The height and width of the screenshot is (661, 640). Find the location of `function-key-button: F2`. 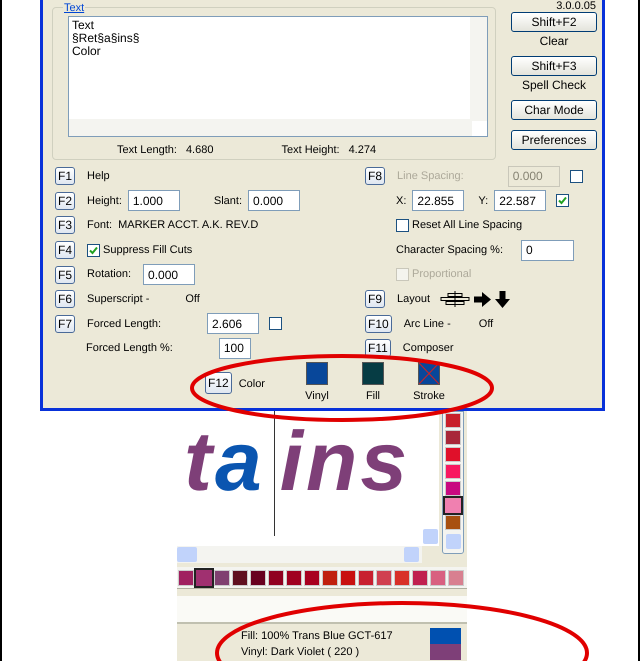

function-key-button: F2 is located at coordinates (65, 201).